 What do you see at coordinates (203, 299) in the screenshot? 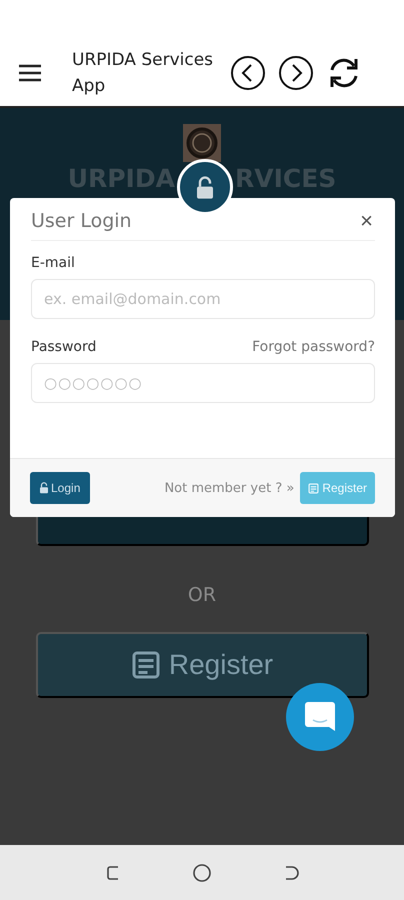
I see `email-field: ex. email@domain.com` at bounding box center [203, 299].